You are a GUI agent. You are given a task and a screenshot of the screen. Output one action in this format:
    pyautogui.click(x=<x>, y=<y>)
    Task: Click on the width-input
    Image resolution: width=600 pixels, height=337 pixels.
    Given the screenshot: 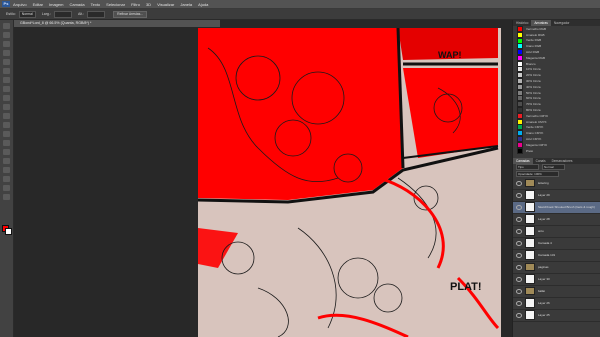 What is the action you would take?
    pyautogui.click(x=62, y=14)
    